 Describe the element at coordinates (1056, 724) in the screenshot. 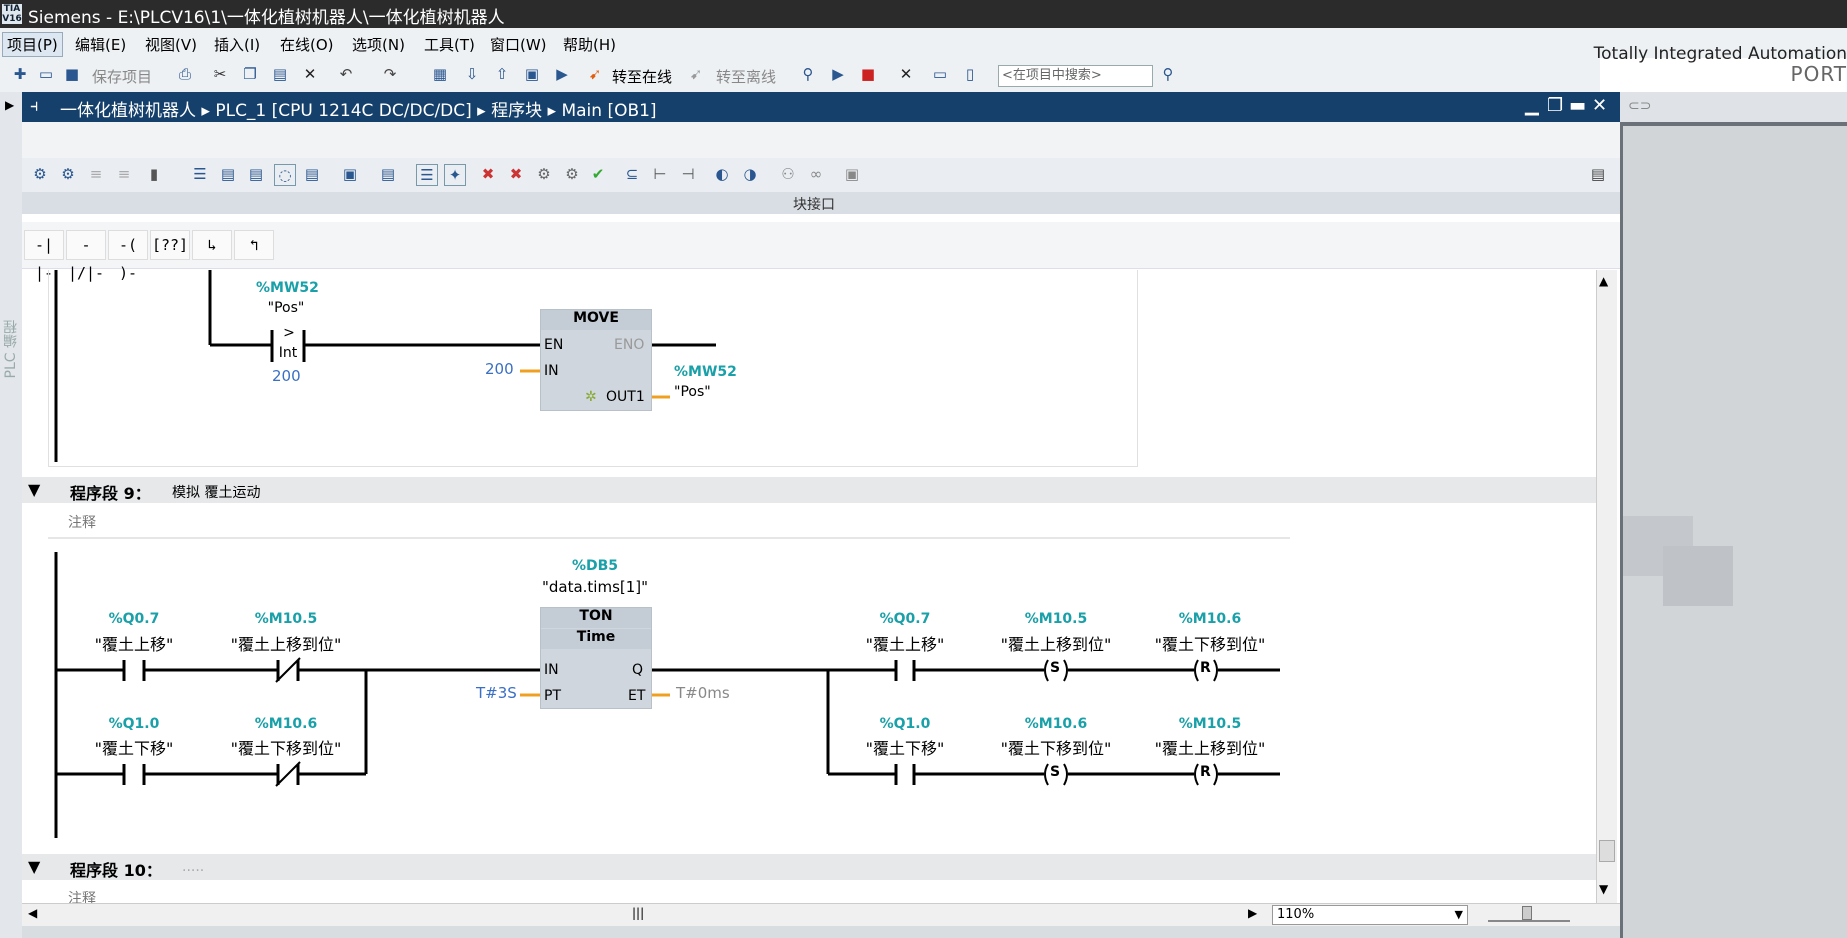

I see `coil-set-m106-tag: %M10.6` at that location.